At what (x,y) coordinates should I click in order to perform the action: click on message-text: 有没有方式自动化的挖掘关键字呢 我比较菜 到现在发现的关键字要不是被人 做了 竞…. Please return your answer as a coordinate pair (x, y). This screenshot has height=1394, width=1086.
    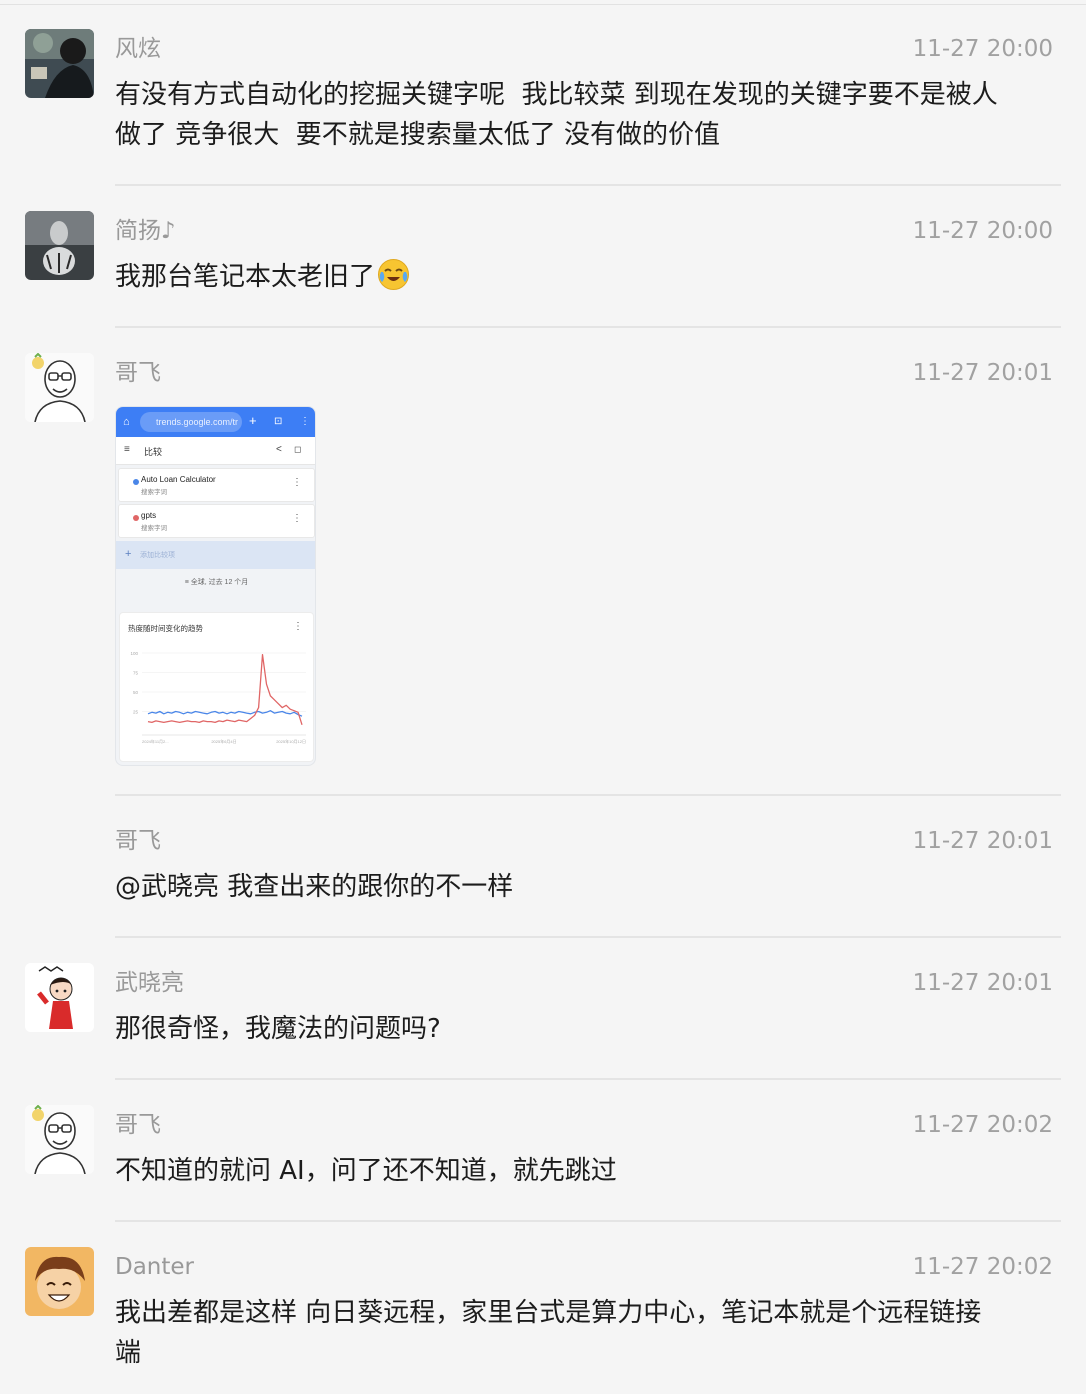
    Looking at the image, I should click on (590, 115).